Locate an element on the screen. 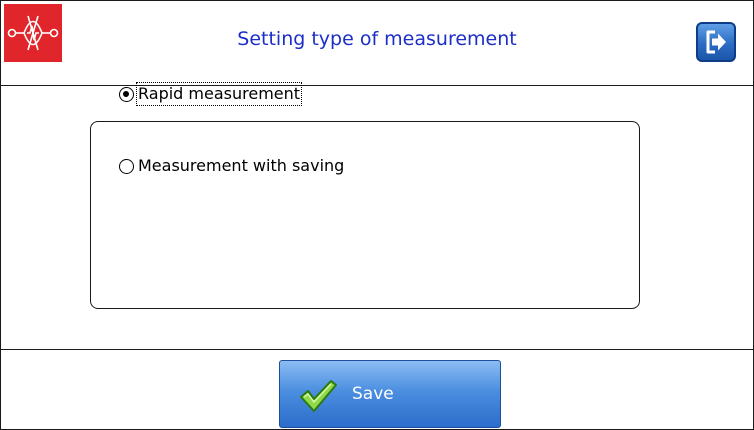  logo-icon is located at coordinates (33, 33).